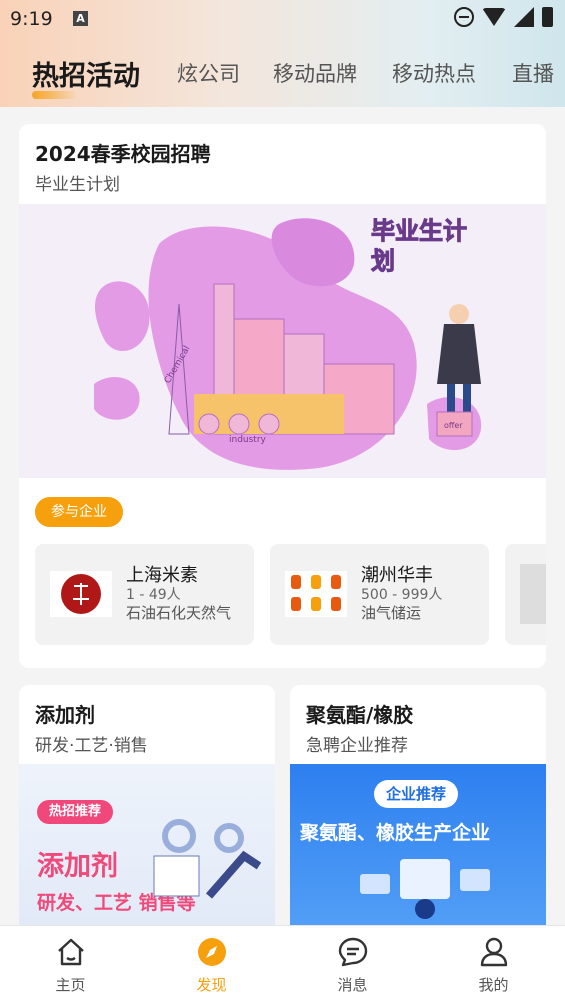  What do you see at coordinates (533, 594) in the screenshot?
I see `shield-icon` at bounding box center [533, 594].